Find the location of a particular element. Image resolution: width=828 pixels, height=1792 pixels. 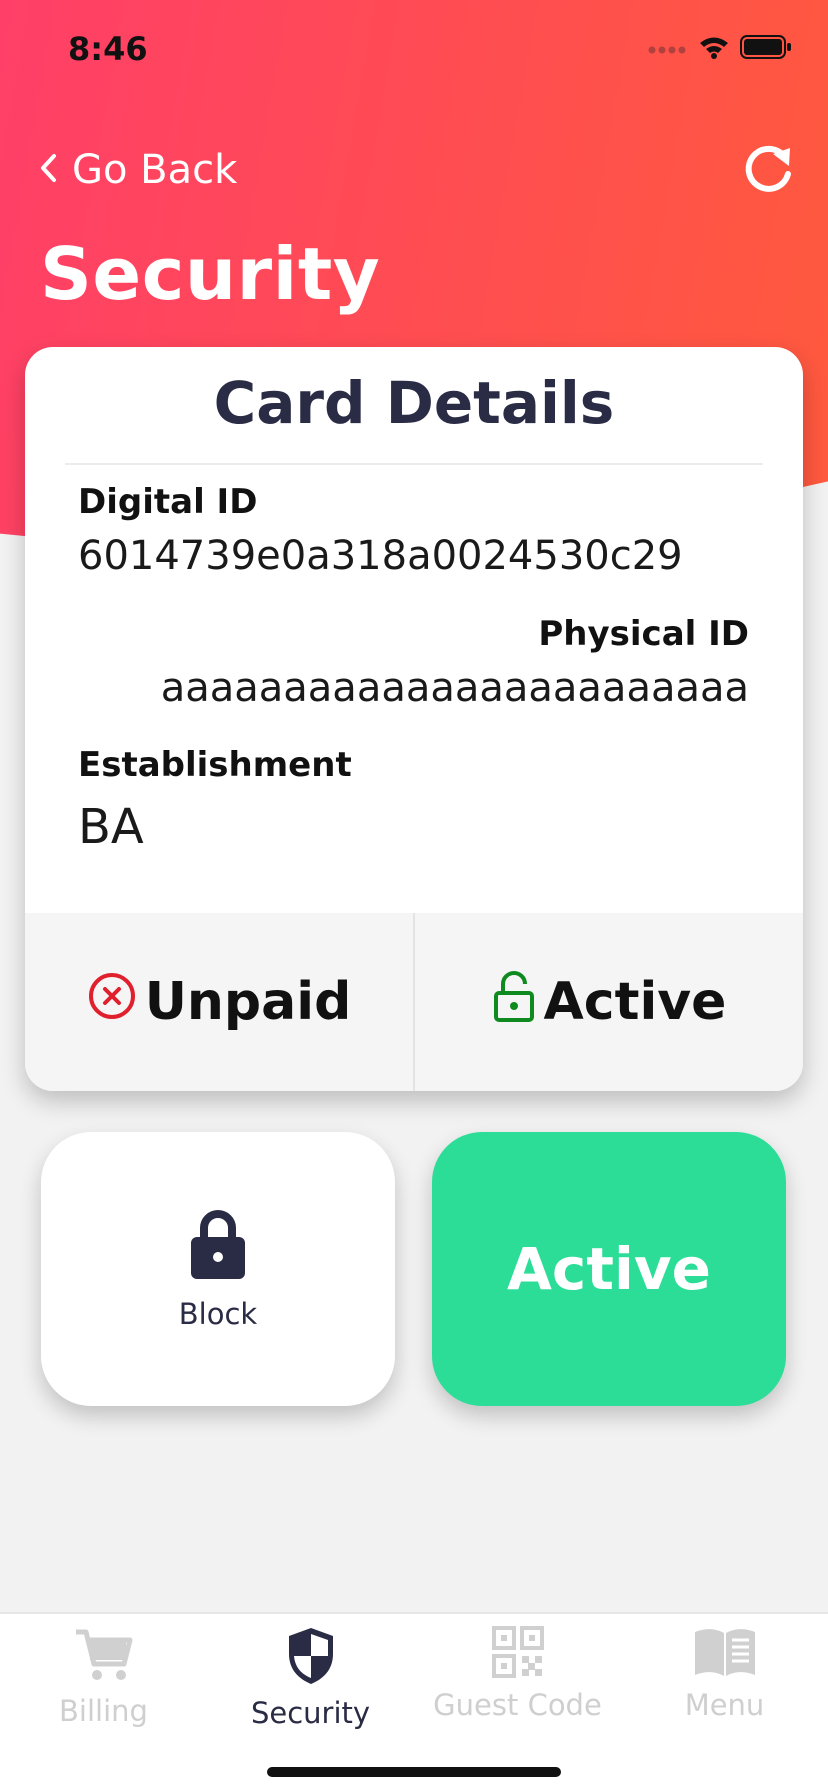

status-icons is located at coordinates (720, 49).